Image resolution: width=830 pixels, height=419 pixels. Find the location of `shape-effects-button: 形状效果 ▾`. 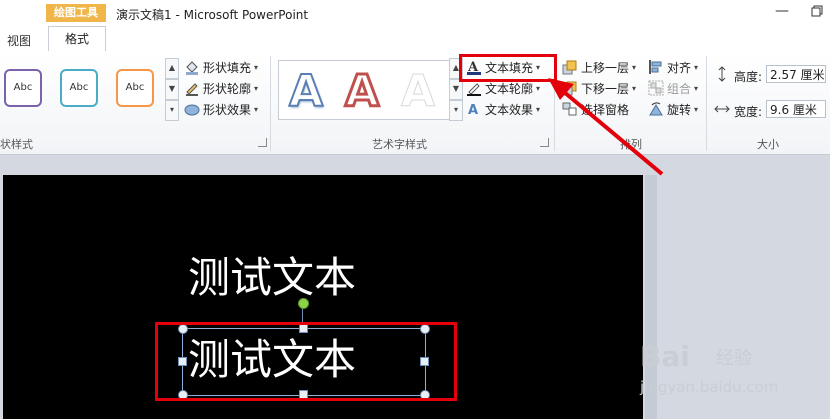

shape-effects-button: 形状效果 ▾ is located at coordinates (221, 109).